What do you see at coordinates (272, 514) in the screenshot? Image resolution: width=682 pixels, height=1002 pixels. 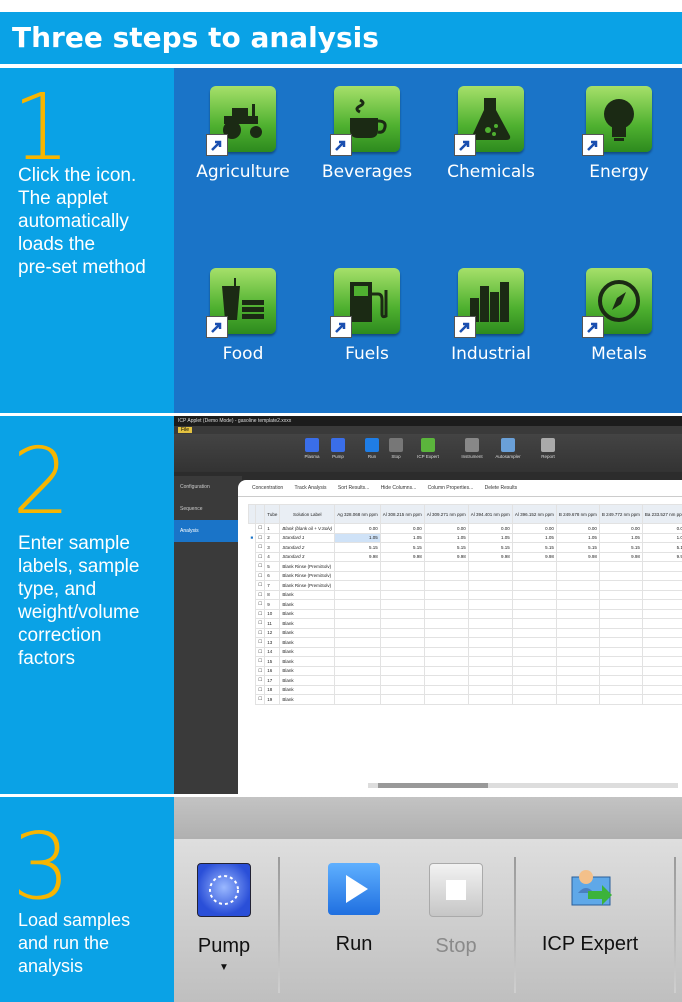 I see `column-header: Tube` at bounding box center [272, 514].